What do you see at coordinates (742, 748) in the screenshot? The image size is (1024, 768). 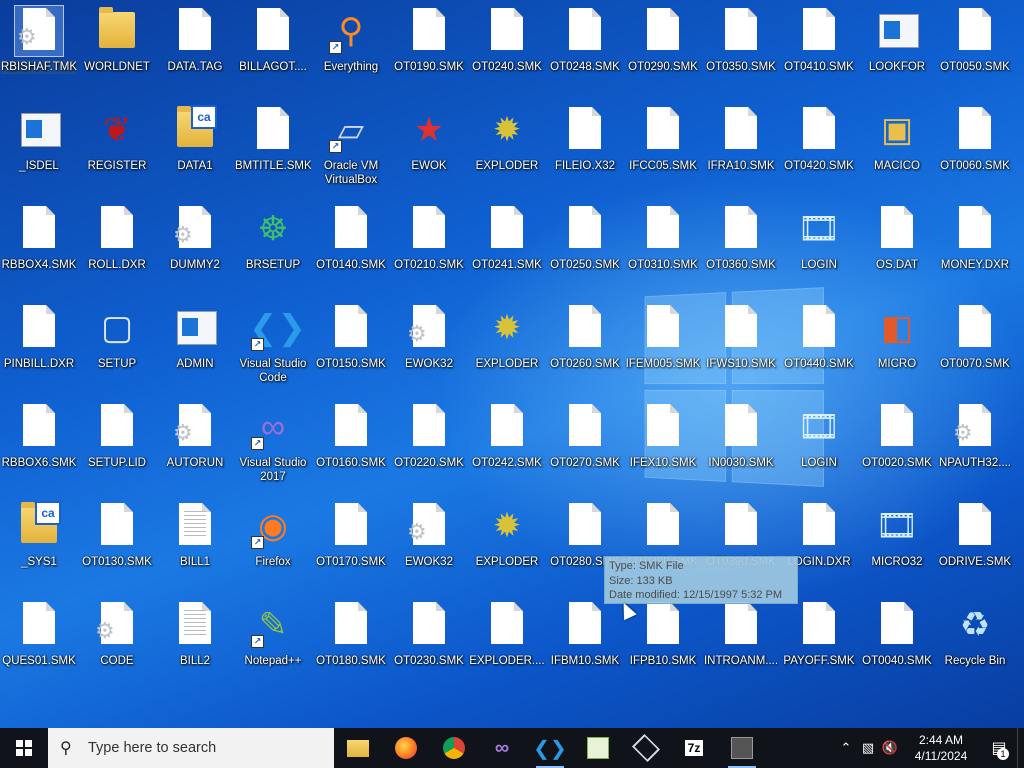 I see `taskbar-director` at bounding box center [742, 748].